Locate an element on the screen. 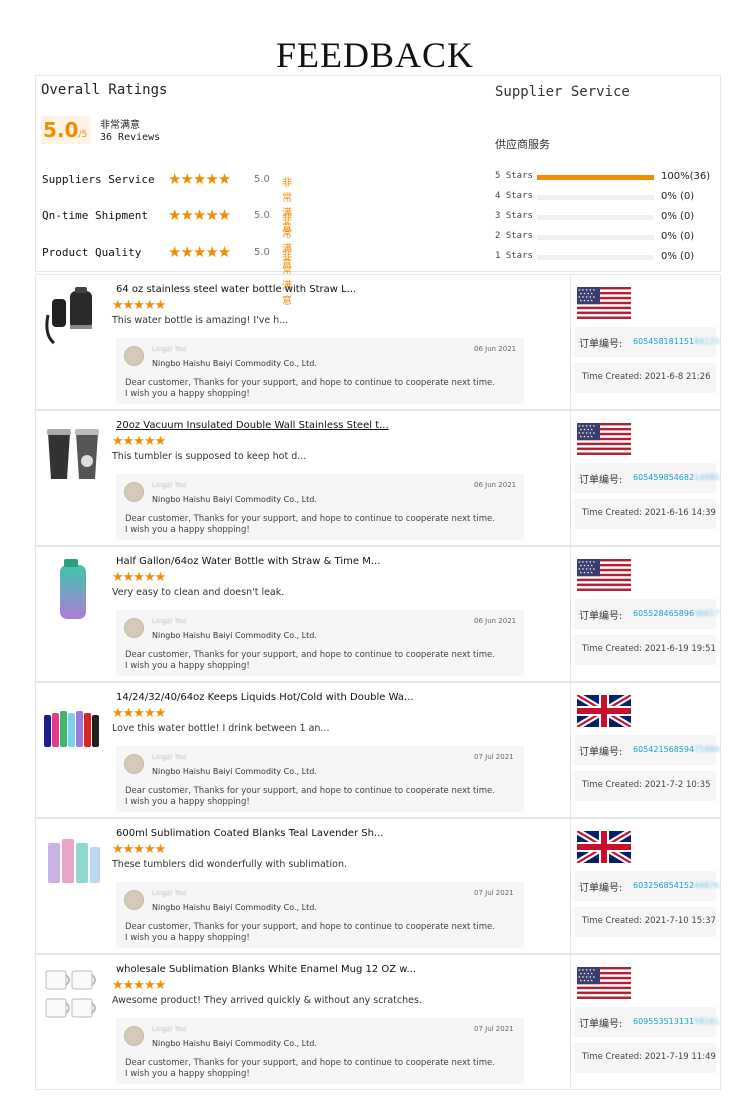 This screenshot has height=1097, width=750. order-number: 60955351313158161 is located at coordinates (676, 1021).